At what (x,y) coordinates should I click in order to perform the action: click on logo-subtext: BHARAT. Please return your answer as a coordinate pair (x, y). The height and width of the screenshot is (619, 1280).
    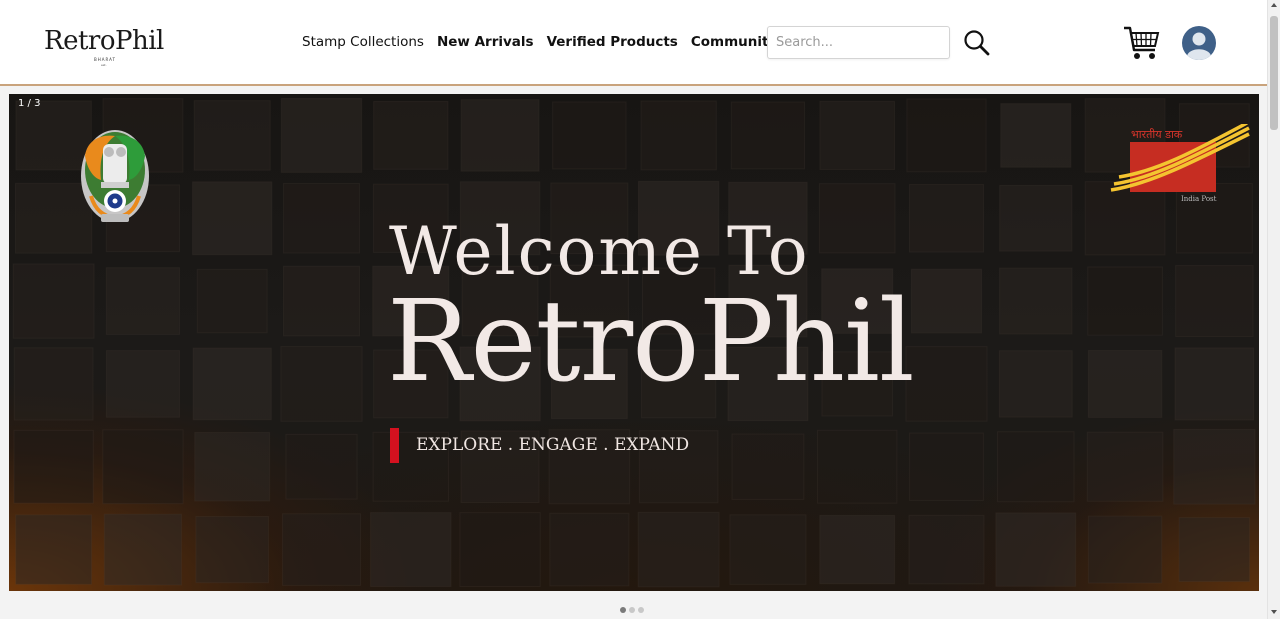
    Looking at the image, I should click on (105, 59).